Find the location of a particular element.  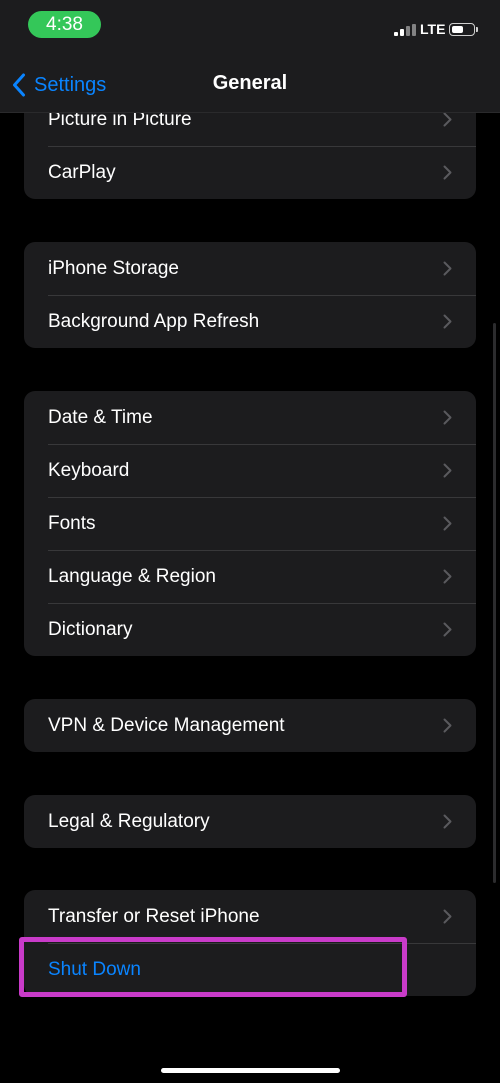

row-label: Transfer or Reset iPhone is located at coordinates (154, 916).